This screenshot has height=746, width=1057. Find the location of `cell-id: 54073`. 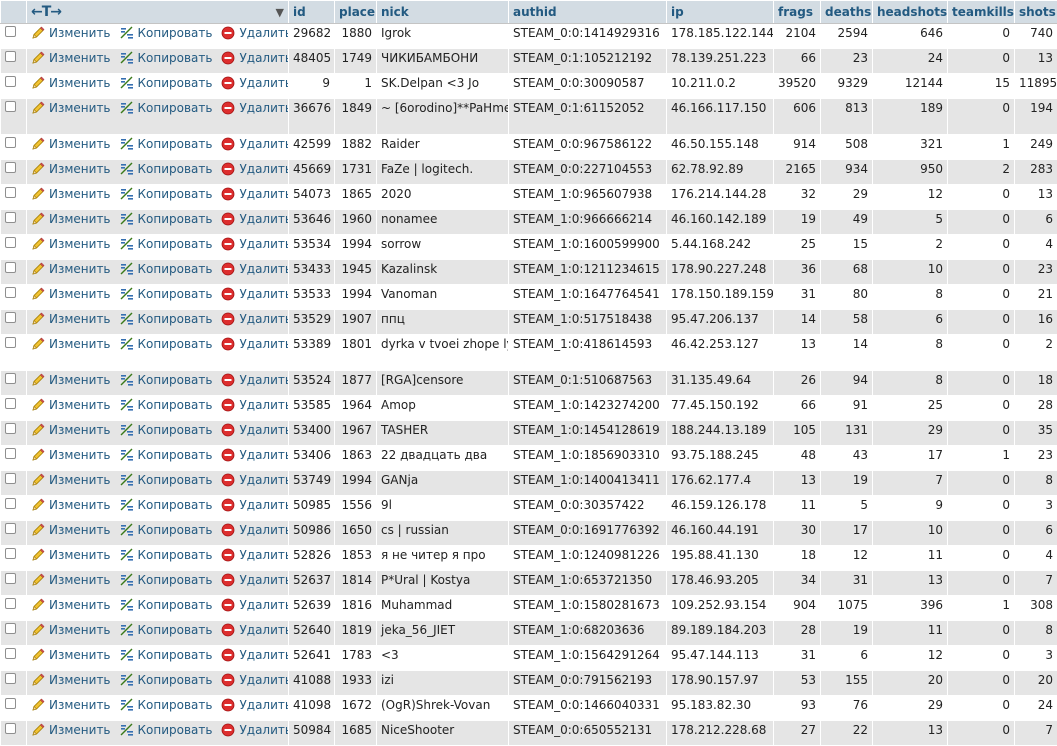

cell-id: 54073 is located at coordinates (312, 197).